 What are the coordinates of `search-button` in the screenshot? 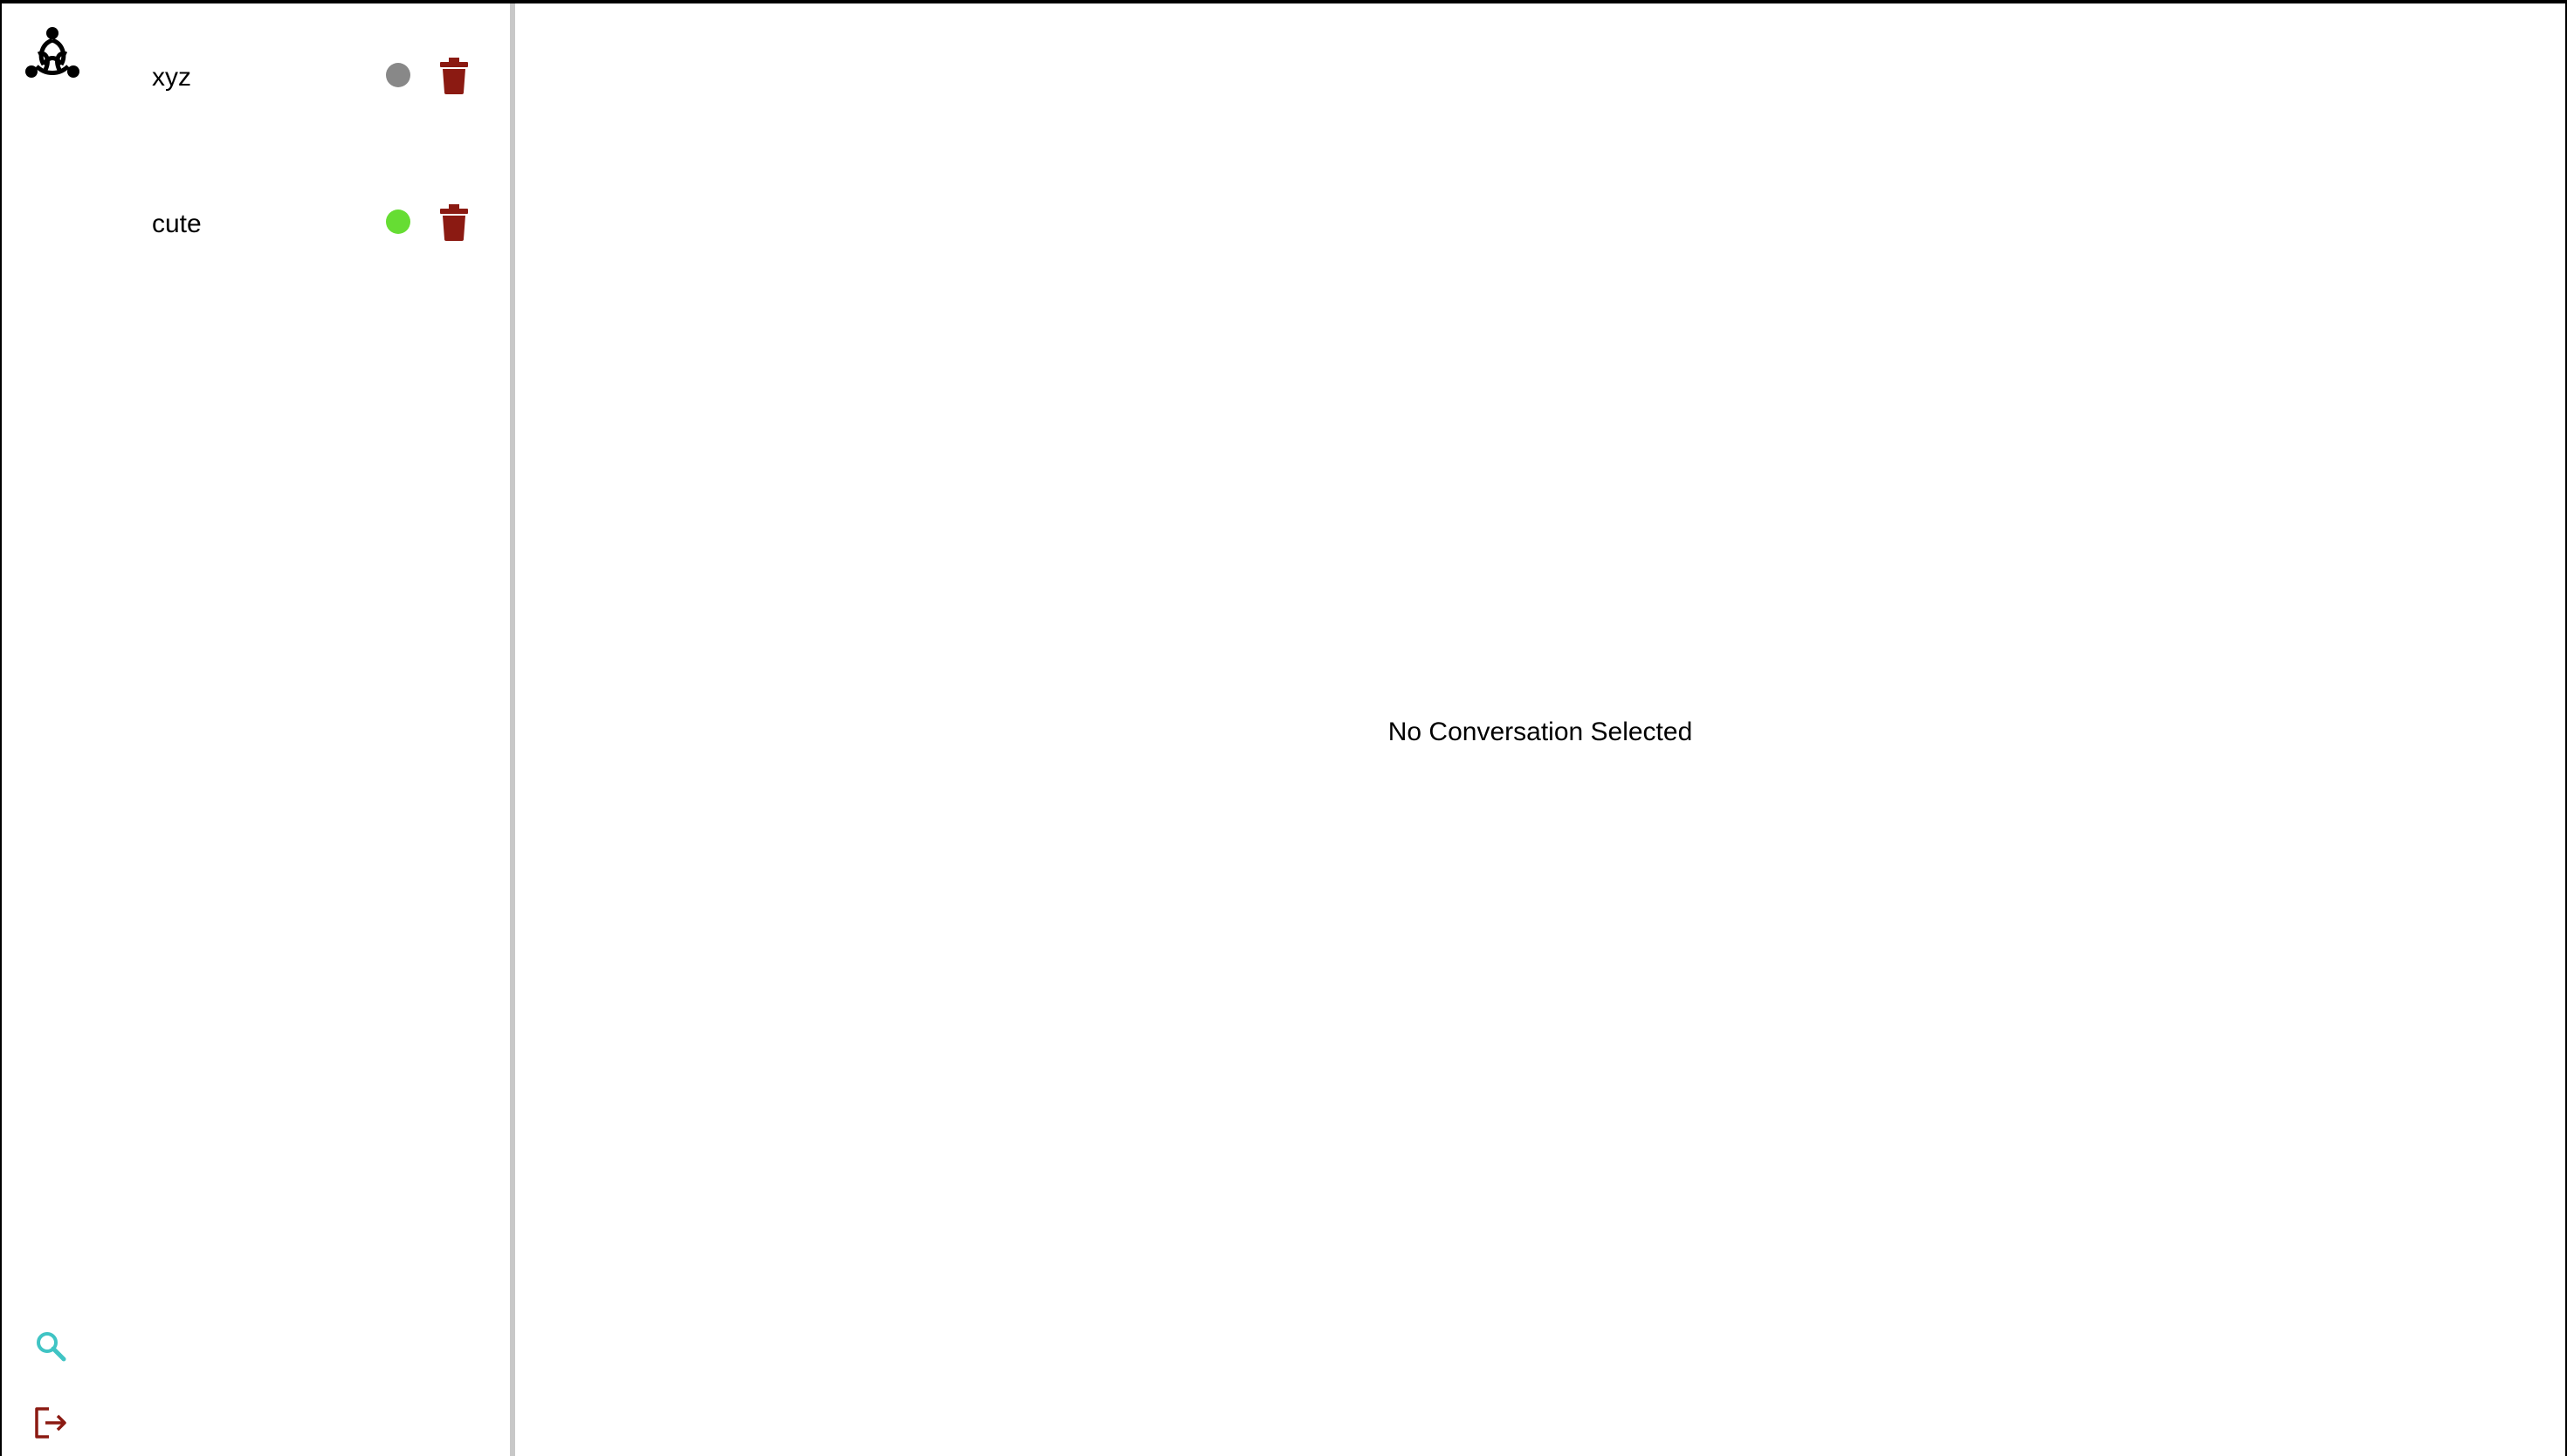 It's located at (50, 1346).